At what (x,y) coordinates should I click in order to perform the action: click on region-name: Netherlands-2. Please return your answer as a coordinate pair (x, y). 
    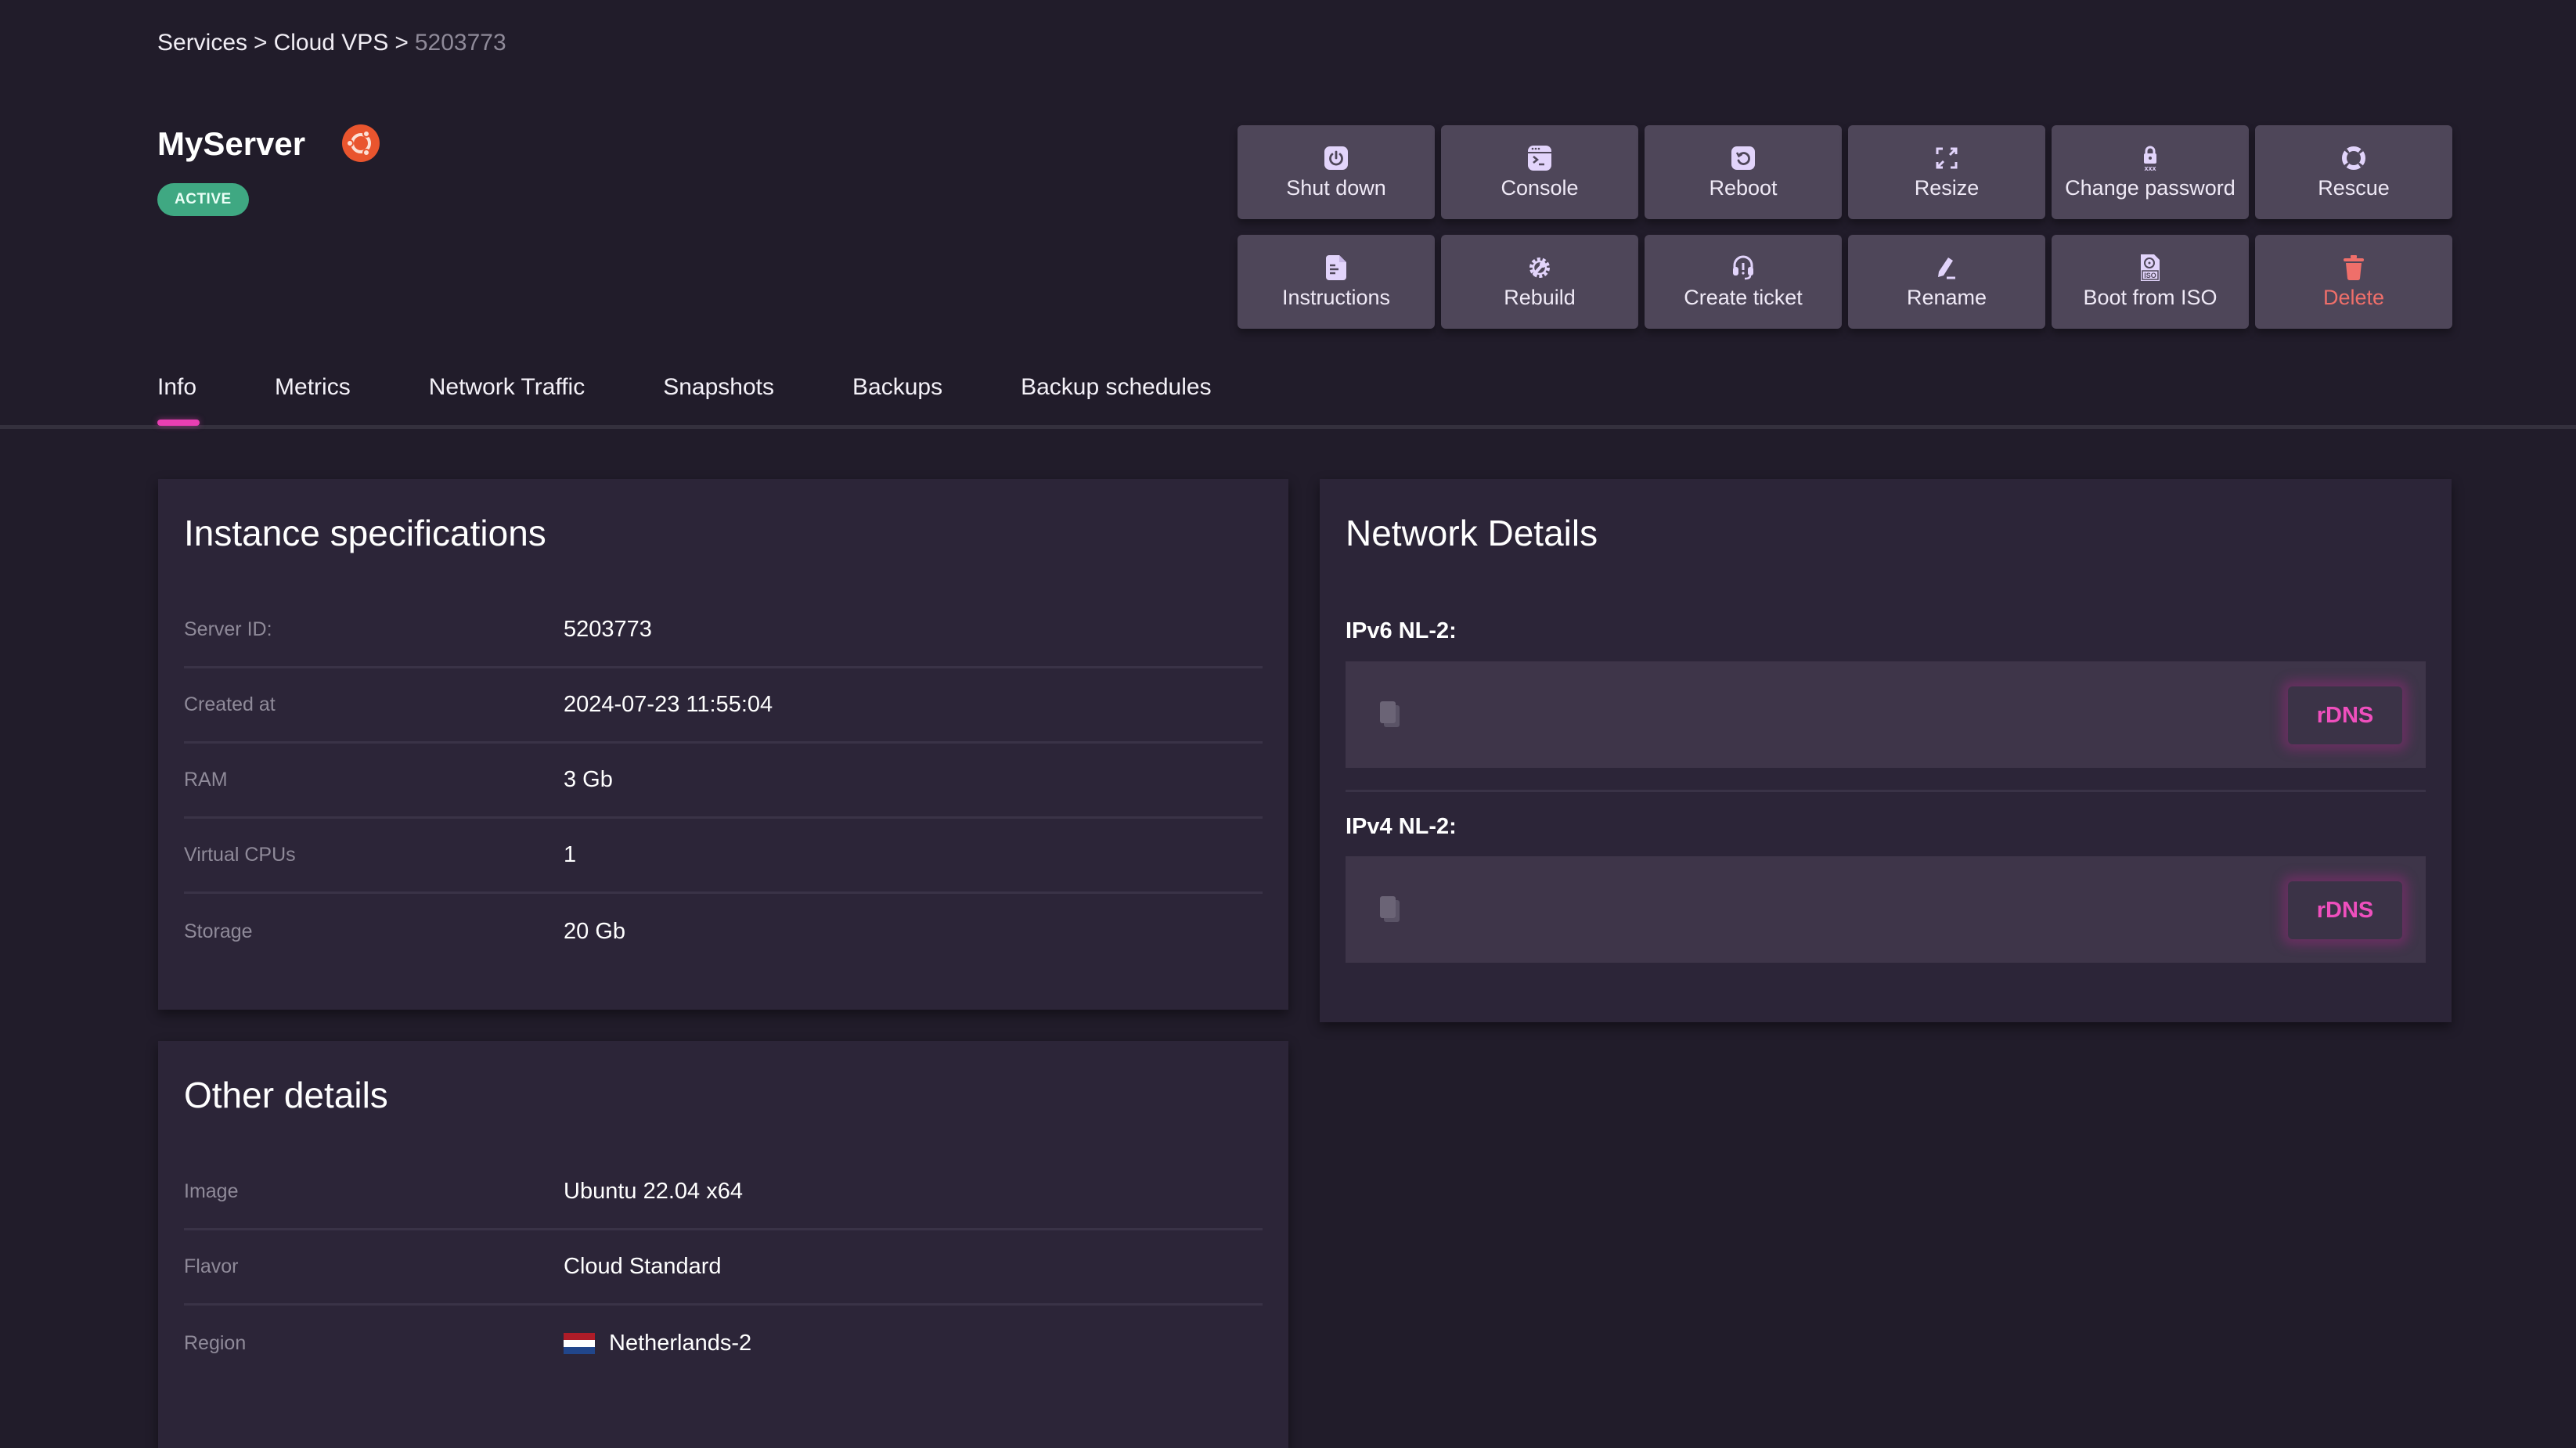
    Looking at the image, I should click on (680, 1343).